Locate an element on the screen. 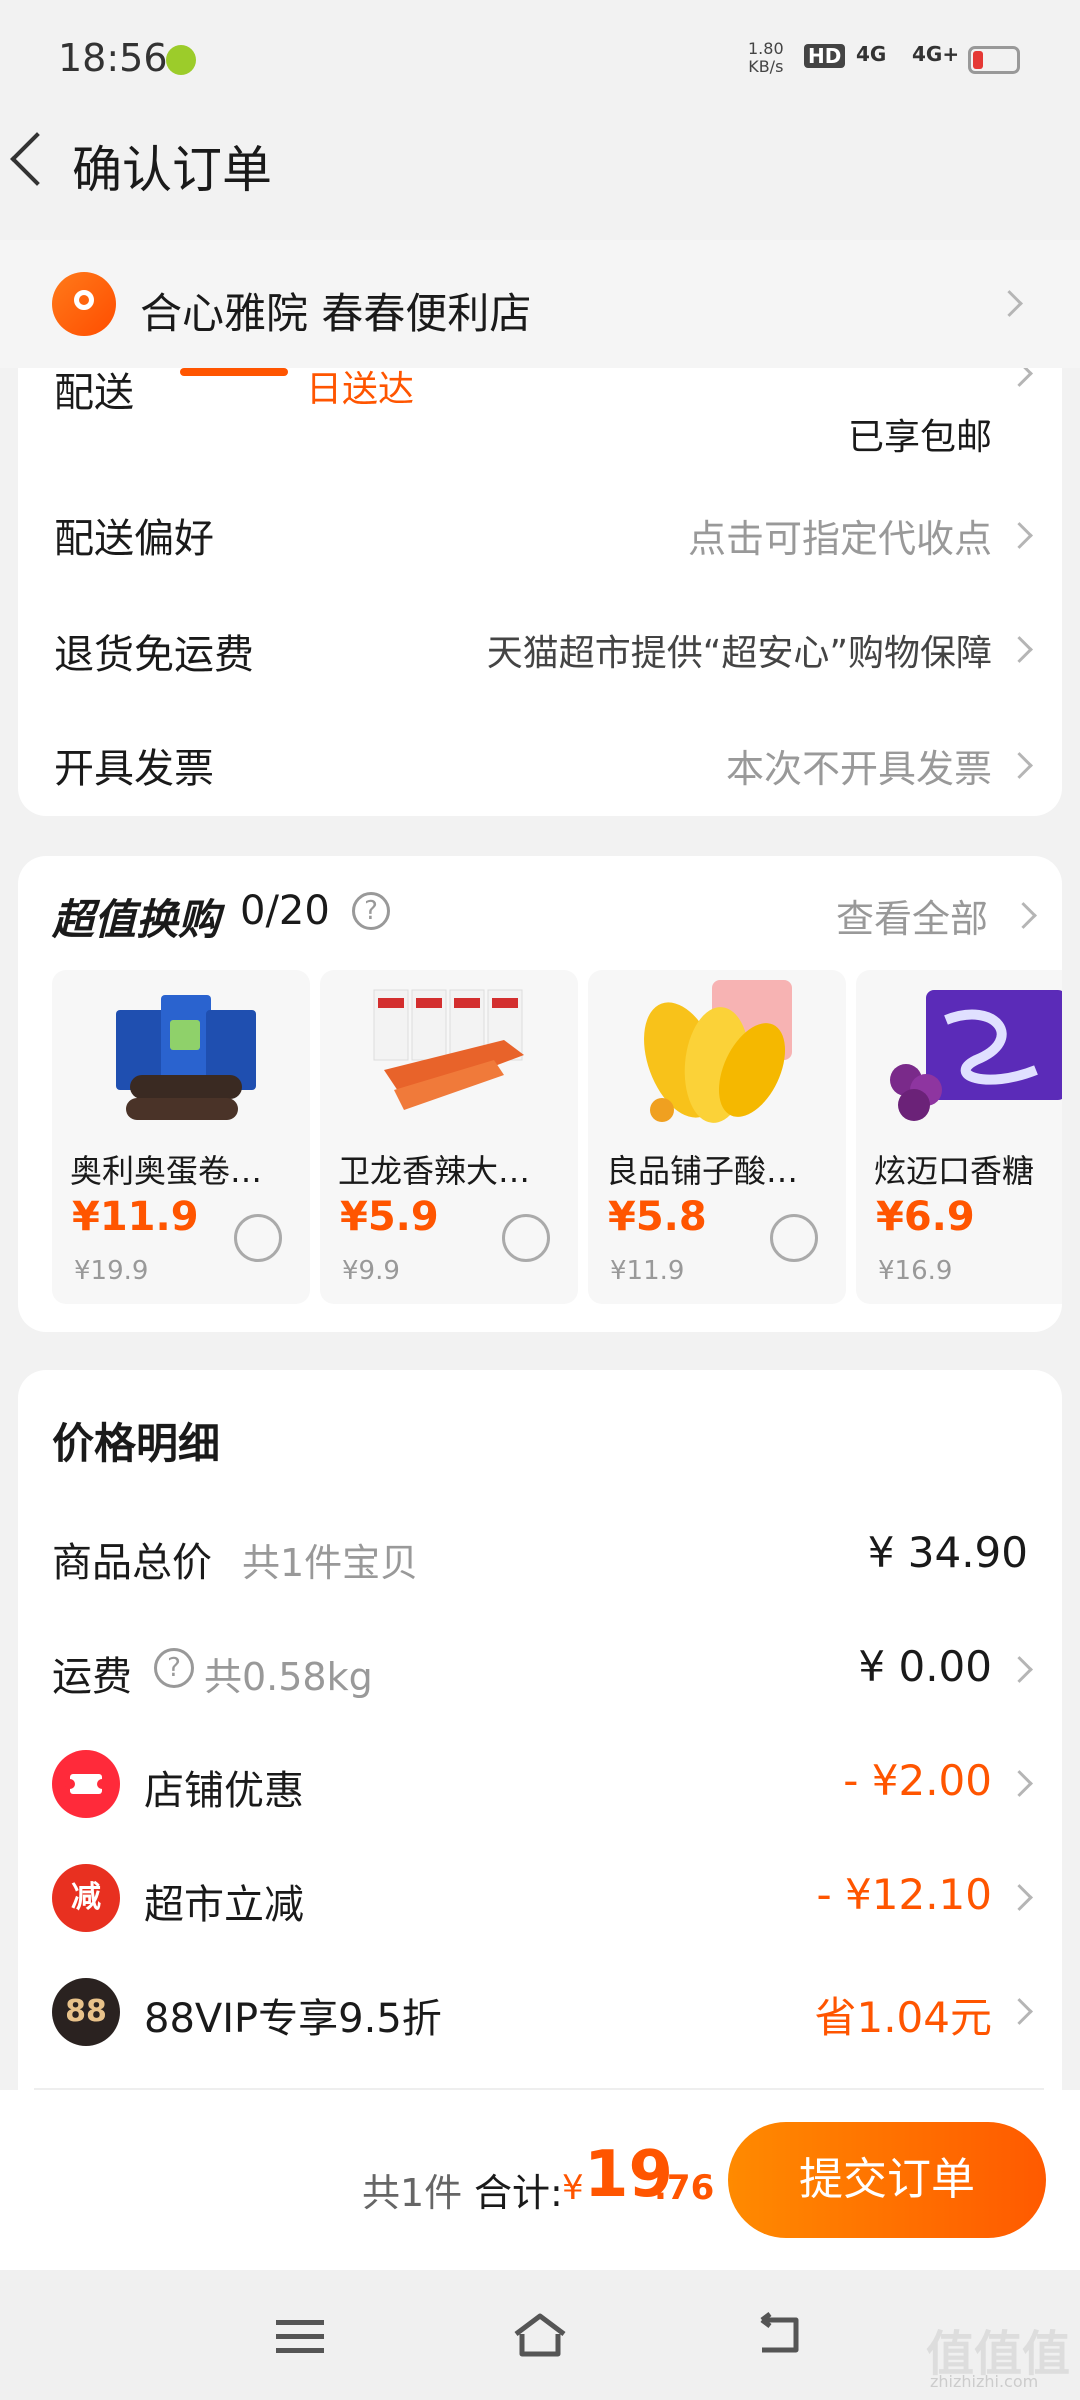  price-detail-title: 价格明细 is located at coordinates (136, 1443).